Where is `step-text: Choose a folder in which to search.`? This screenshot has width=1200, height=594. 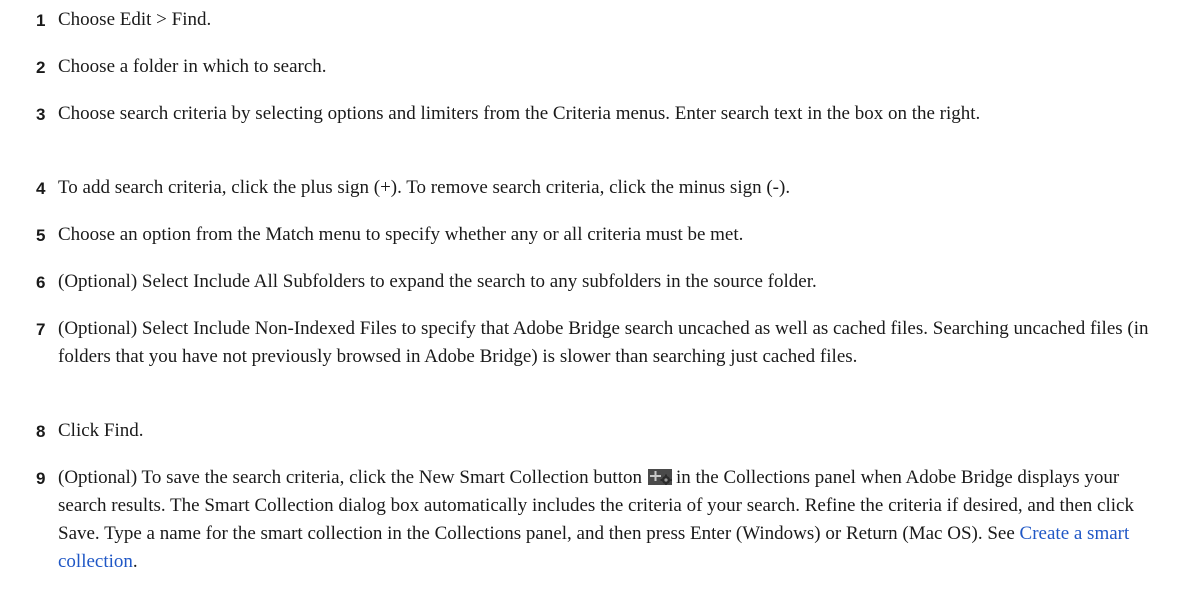 step-text: Choose a folder in which to search. is located at coordinates (192, 66).